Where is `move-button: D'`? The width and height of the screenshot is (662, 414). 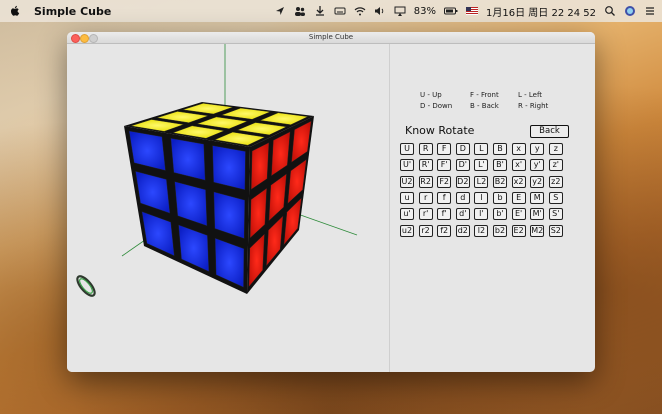 move-button: D' is located at coordinates (462, 165).